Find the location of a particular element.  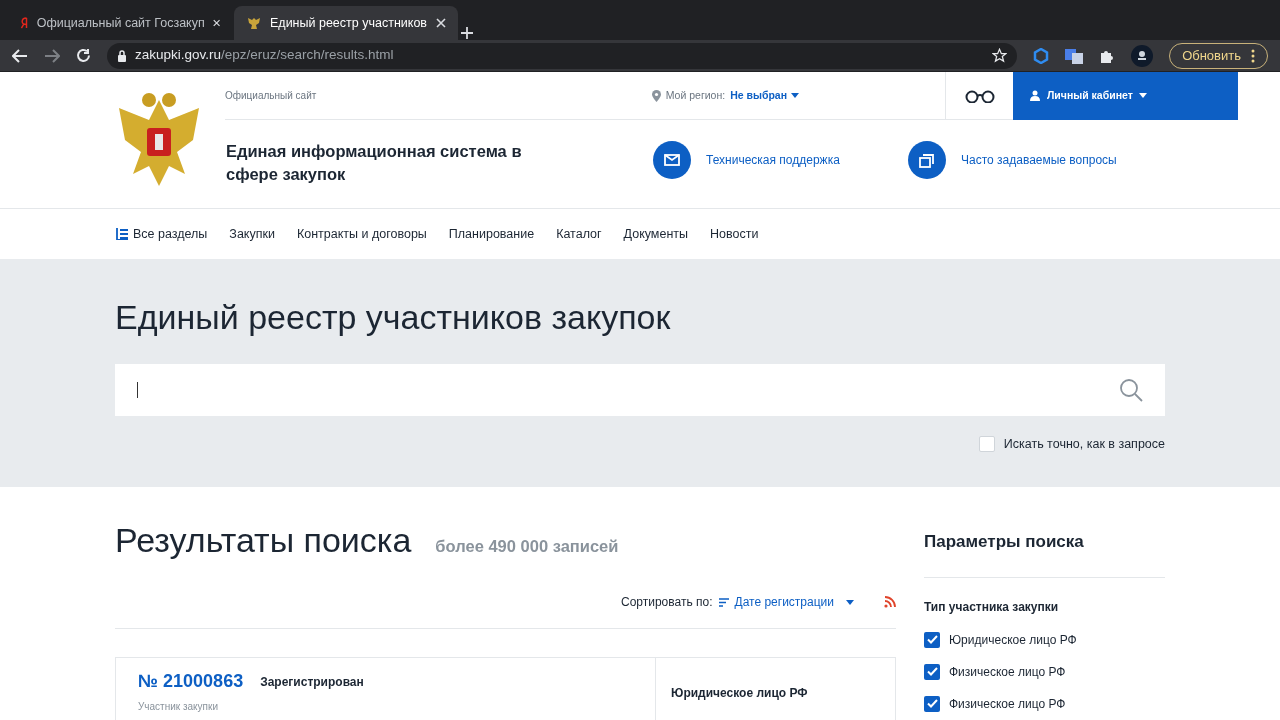

rss-icon is located at coordinates (890, 602).